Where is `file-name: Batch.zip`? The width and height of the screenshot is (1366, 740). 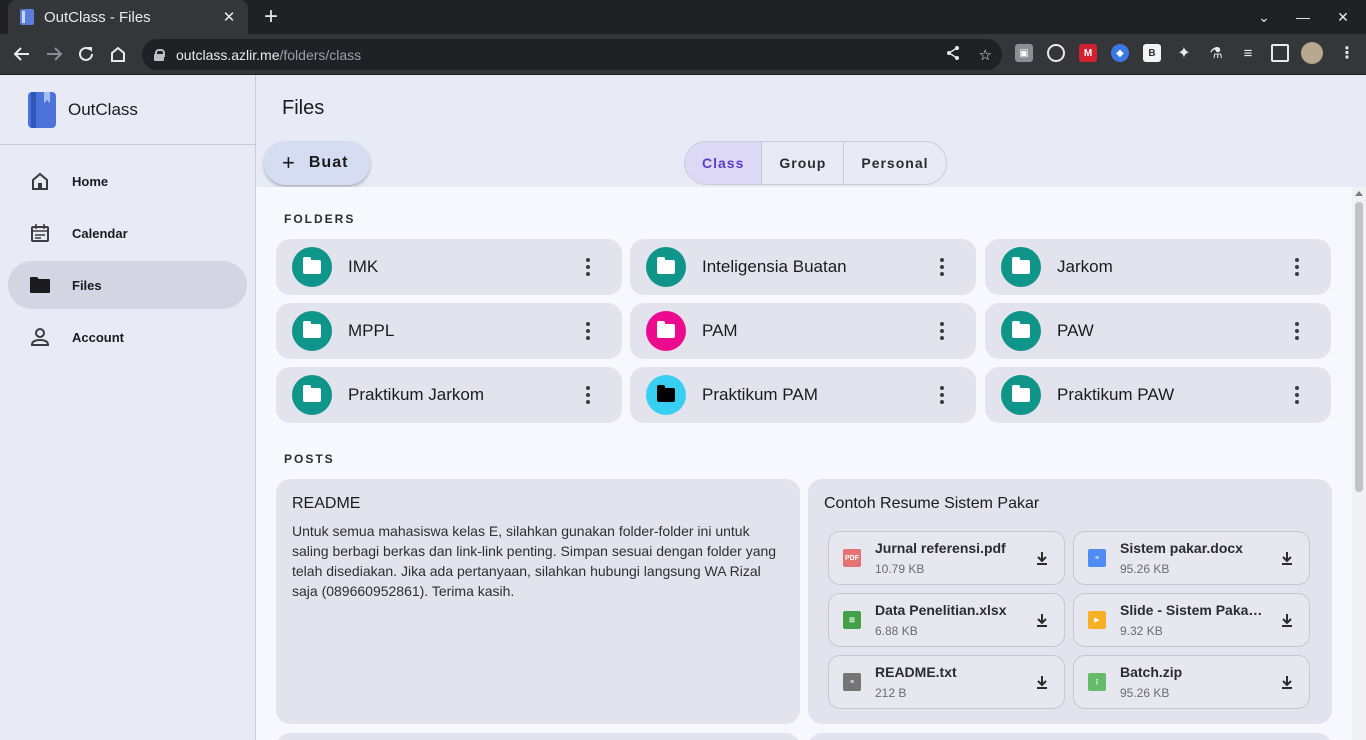 file-name: Batch.zip is located at coordinates (1151, 672).